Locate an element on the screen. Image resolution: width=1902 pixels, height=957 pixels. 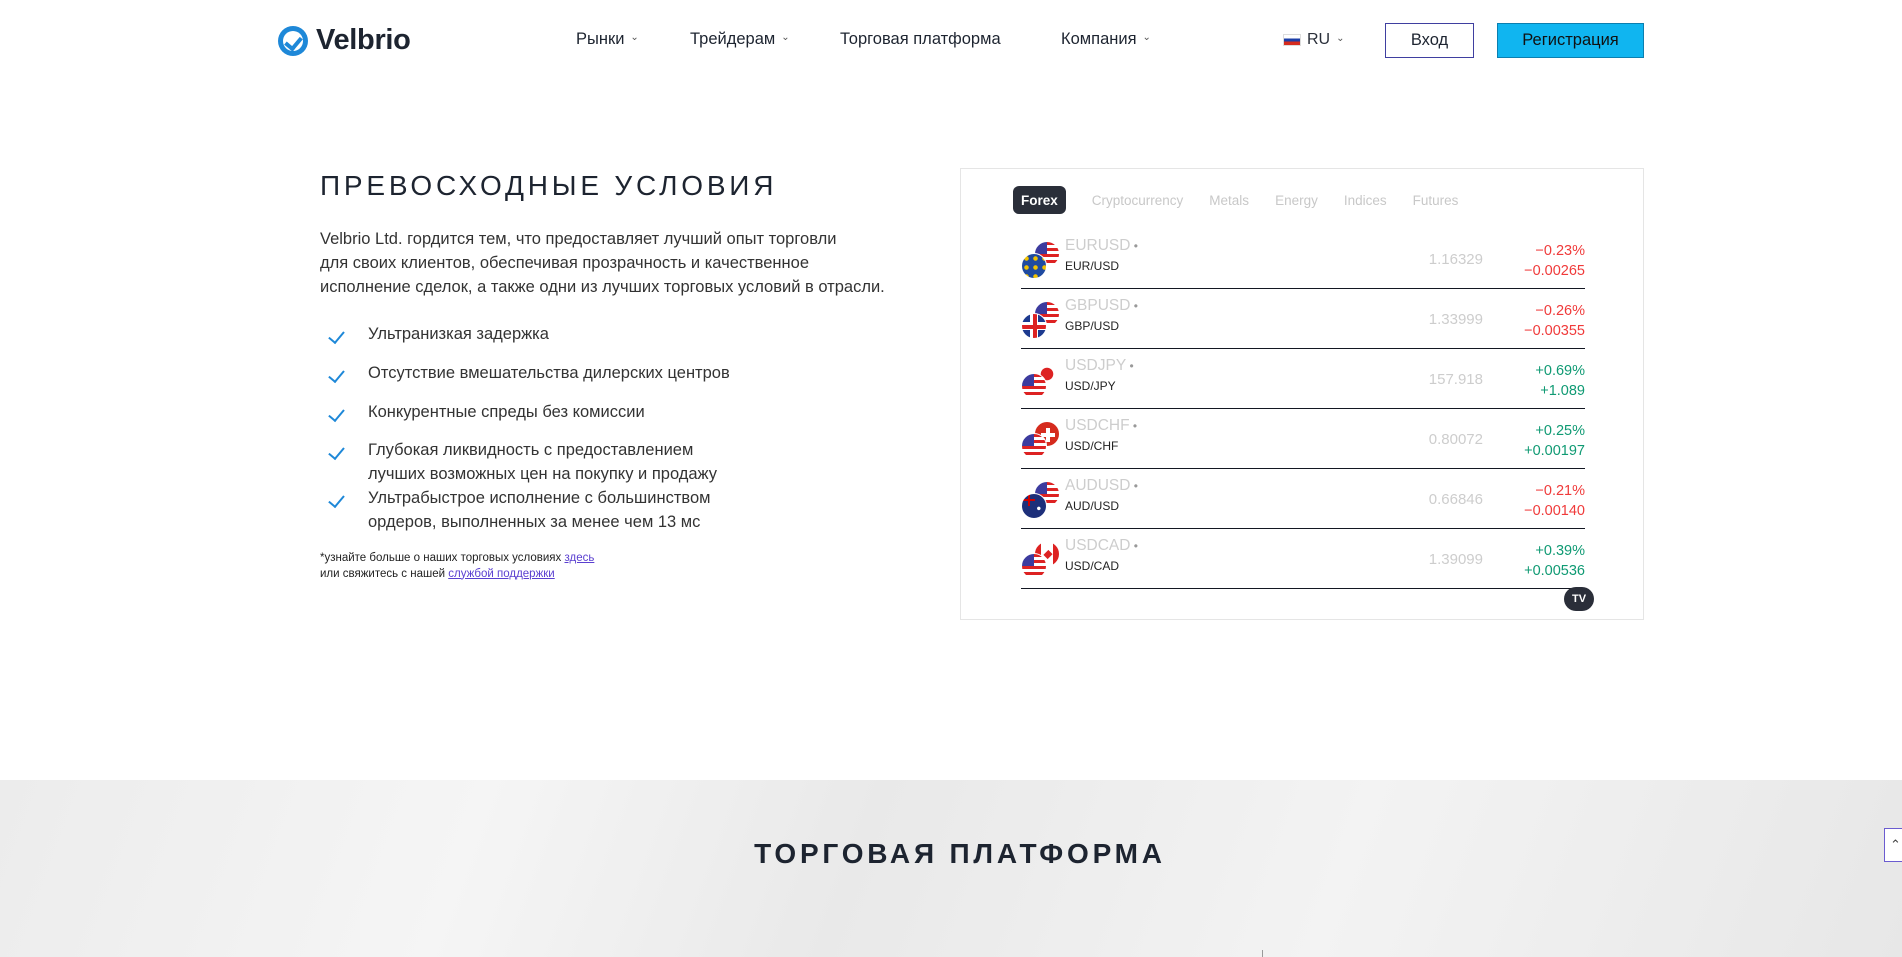
quote-symbol: EURUSD • is located at coordinates (1101, 246).